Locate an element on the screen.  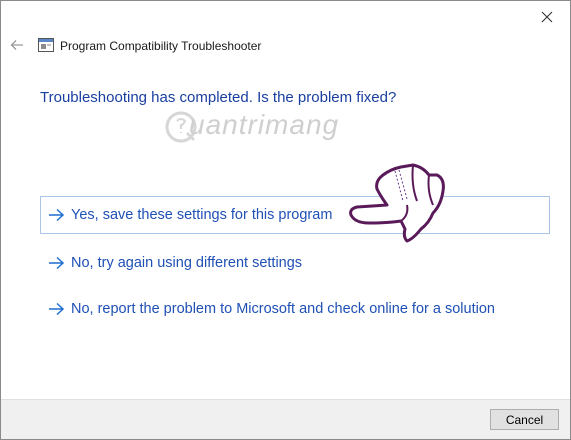
footer-bar: Cancel is located at coordinates (285, 419).